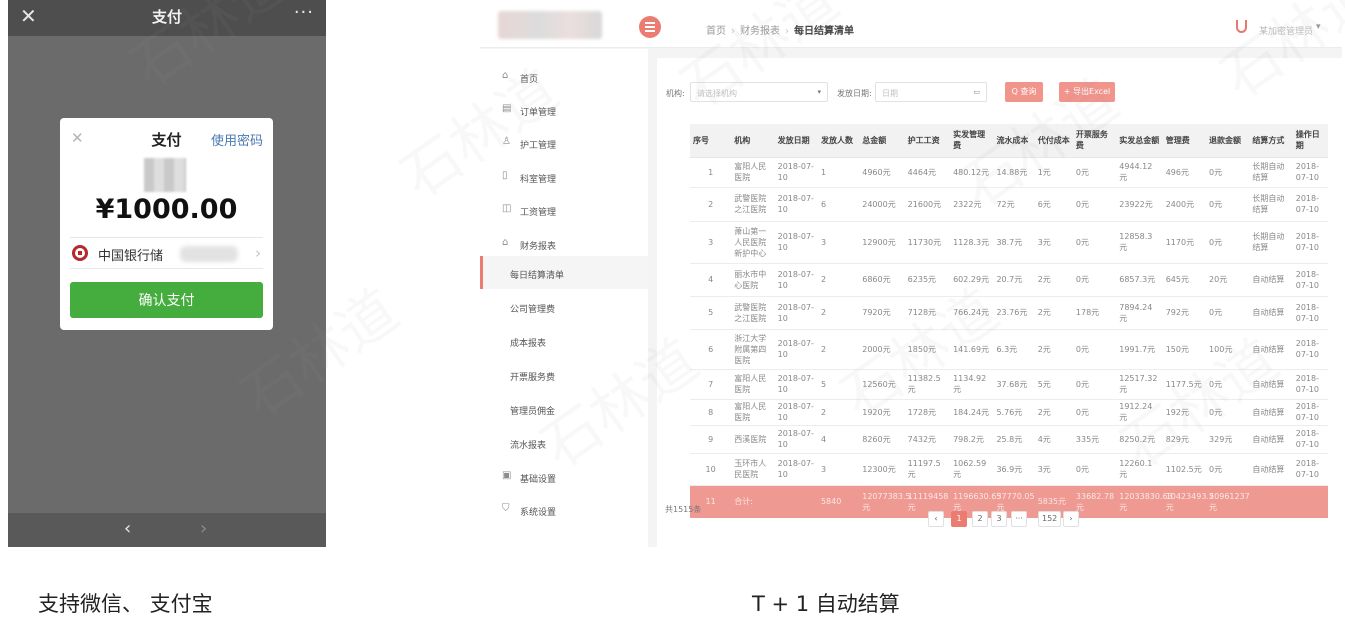  Describe the element at coordinates (980, 519) in the screenshot. I see `page-button: 2` at that location.